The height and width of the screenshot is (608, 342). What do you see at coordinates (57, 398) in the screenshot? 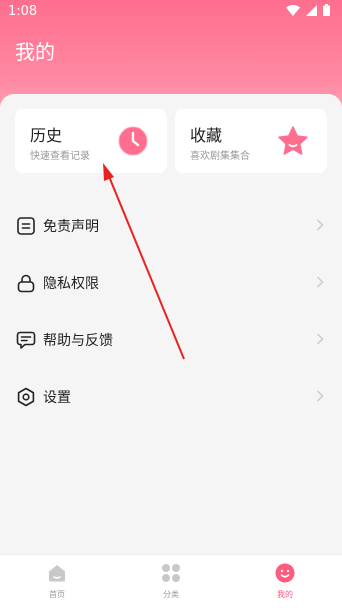
I see `menu-label-settings: 设置` at bounding box center [57, 398].